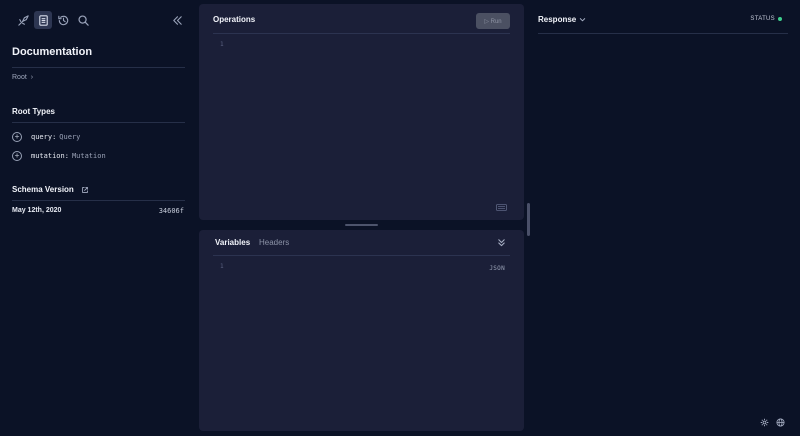 The width and height of the screenshot is (800, 436). What do you see at coordinates (43, 189) in the screenshot?
I see `schema-version-label: Schema Version` at bounding box center [43, 189].